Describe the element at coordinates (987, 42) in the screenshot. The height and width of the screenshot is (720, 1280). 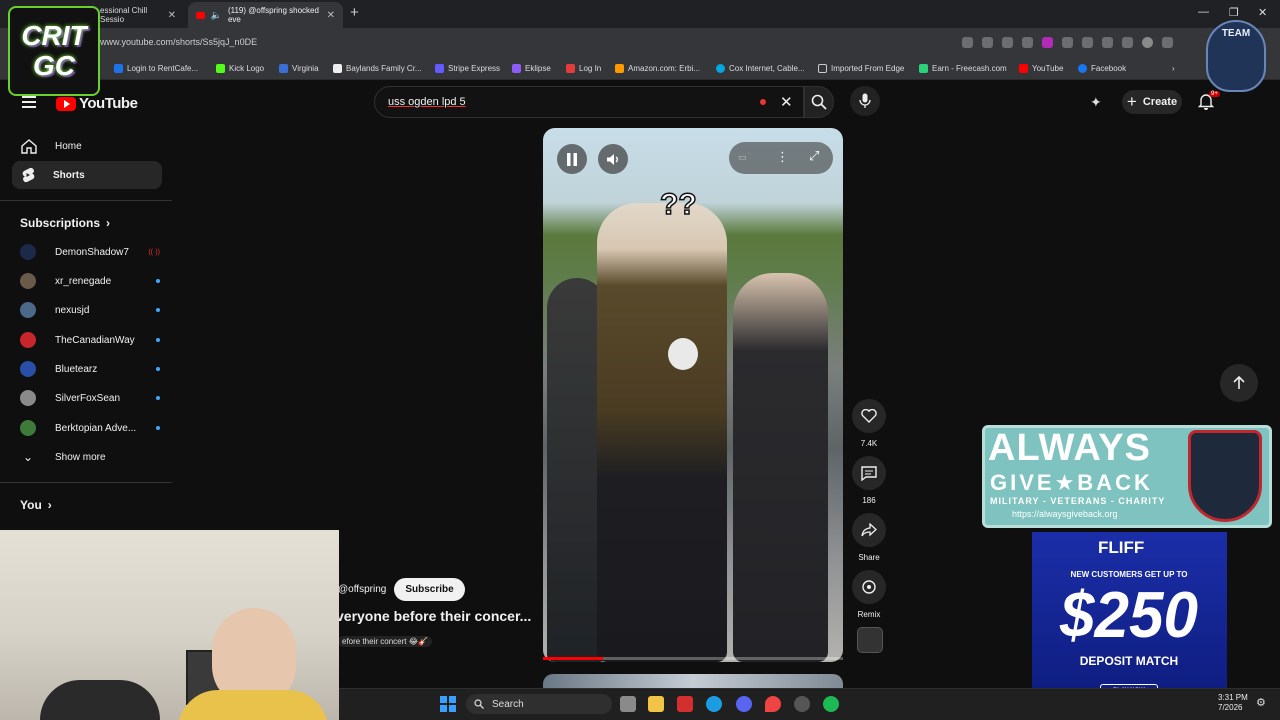
I see `zoom-icon` at that location.